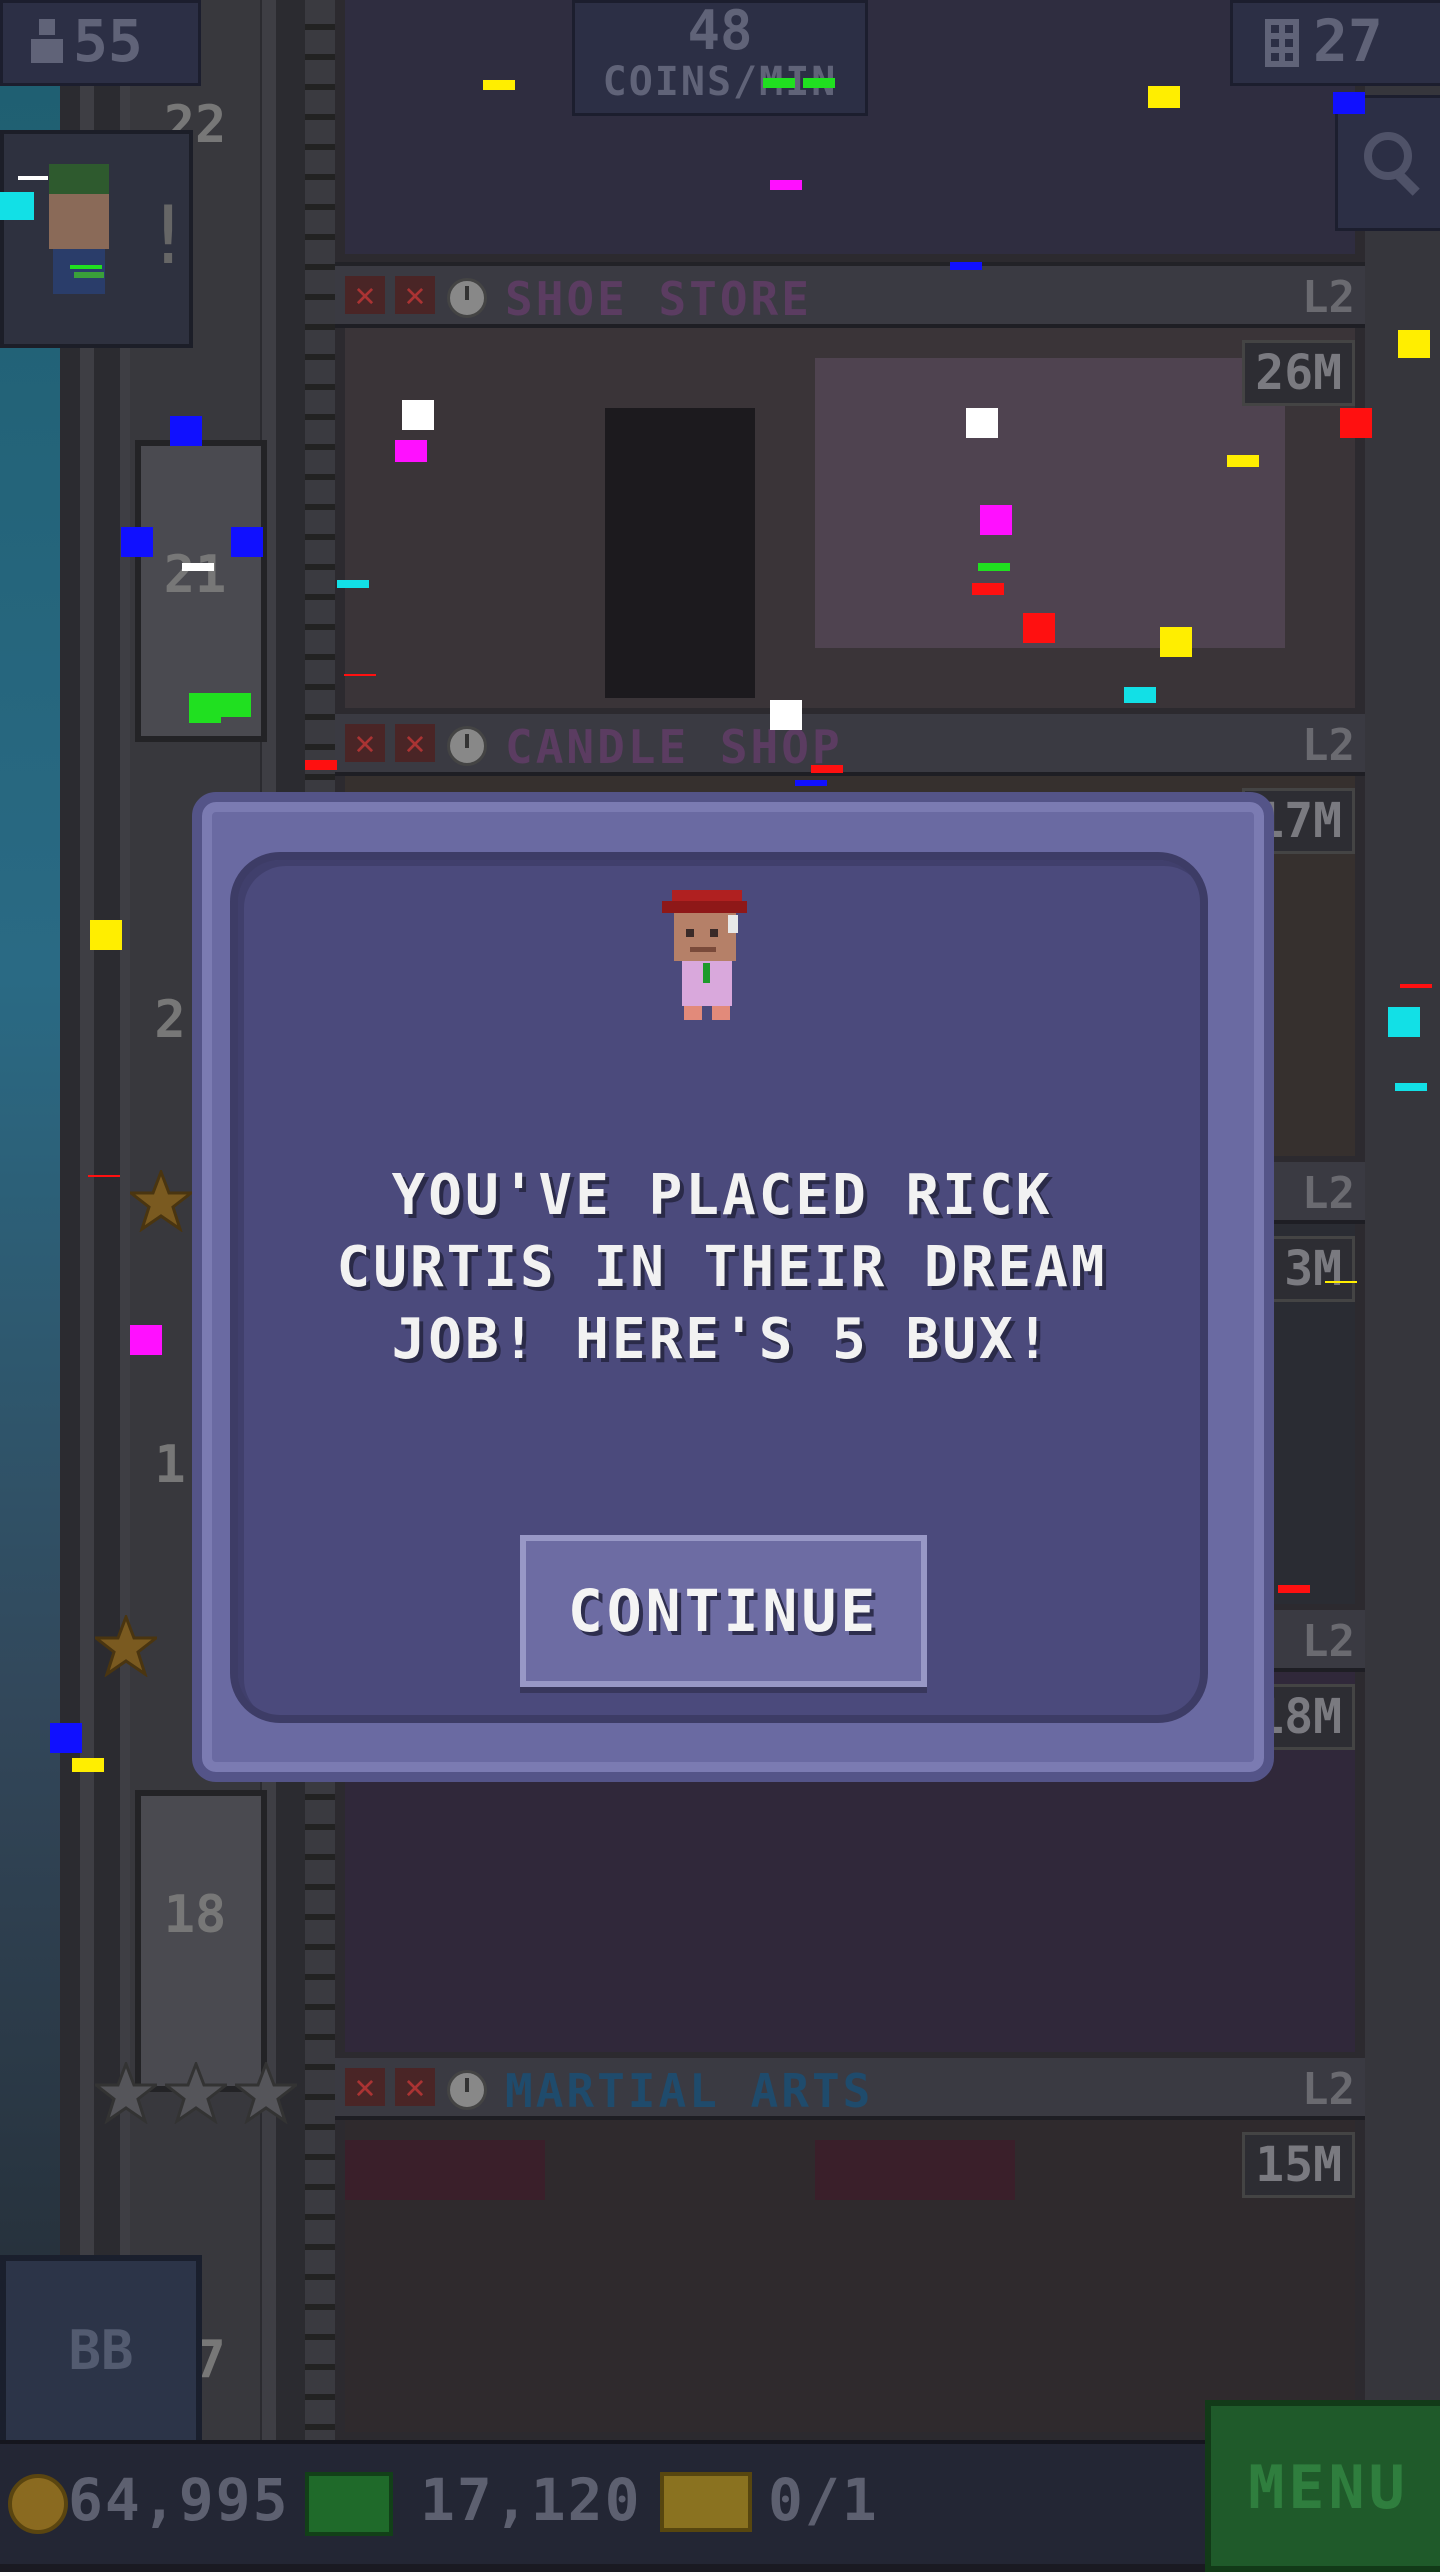 The width and height of the screenshot is (1440, 2572). Describe the element at coordinates (1313, 1269) in the screenshot. I see `floor-cost: 3M` at that location.